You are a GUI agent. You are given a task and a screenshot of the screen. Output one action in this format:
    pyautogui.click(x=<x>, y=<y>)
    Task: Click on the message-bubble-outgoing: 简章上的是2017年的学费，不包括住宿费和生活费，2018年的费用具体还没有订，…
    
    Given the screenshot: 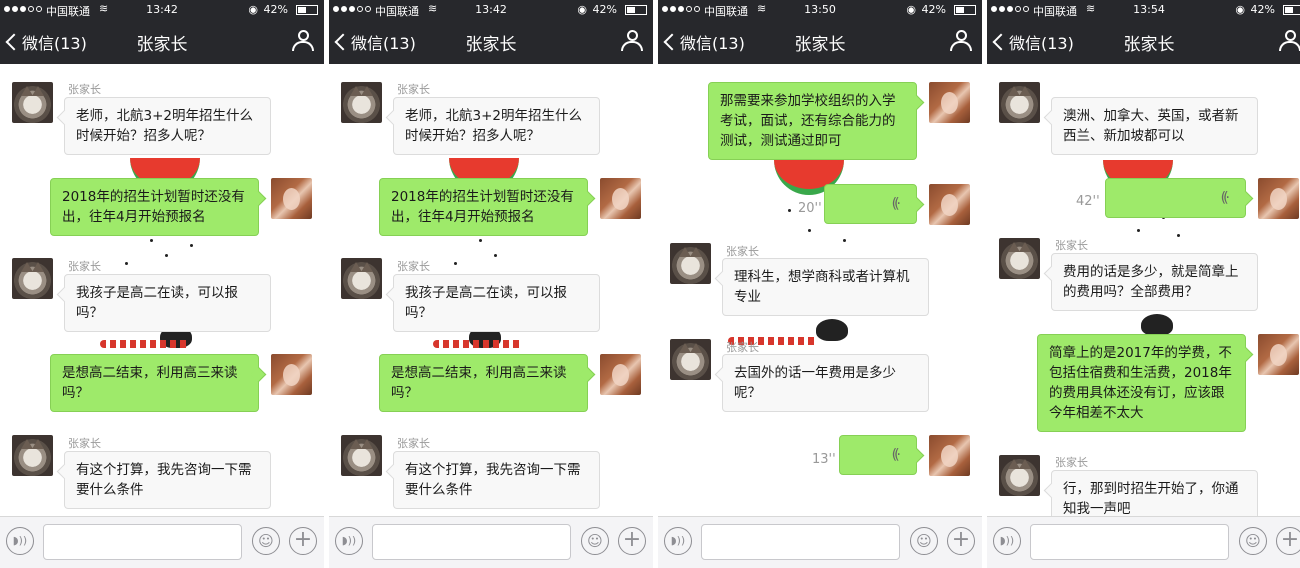 What is the action you would take?
    pyautogui.click(x=1141, y=383)
    